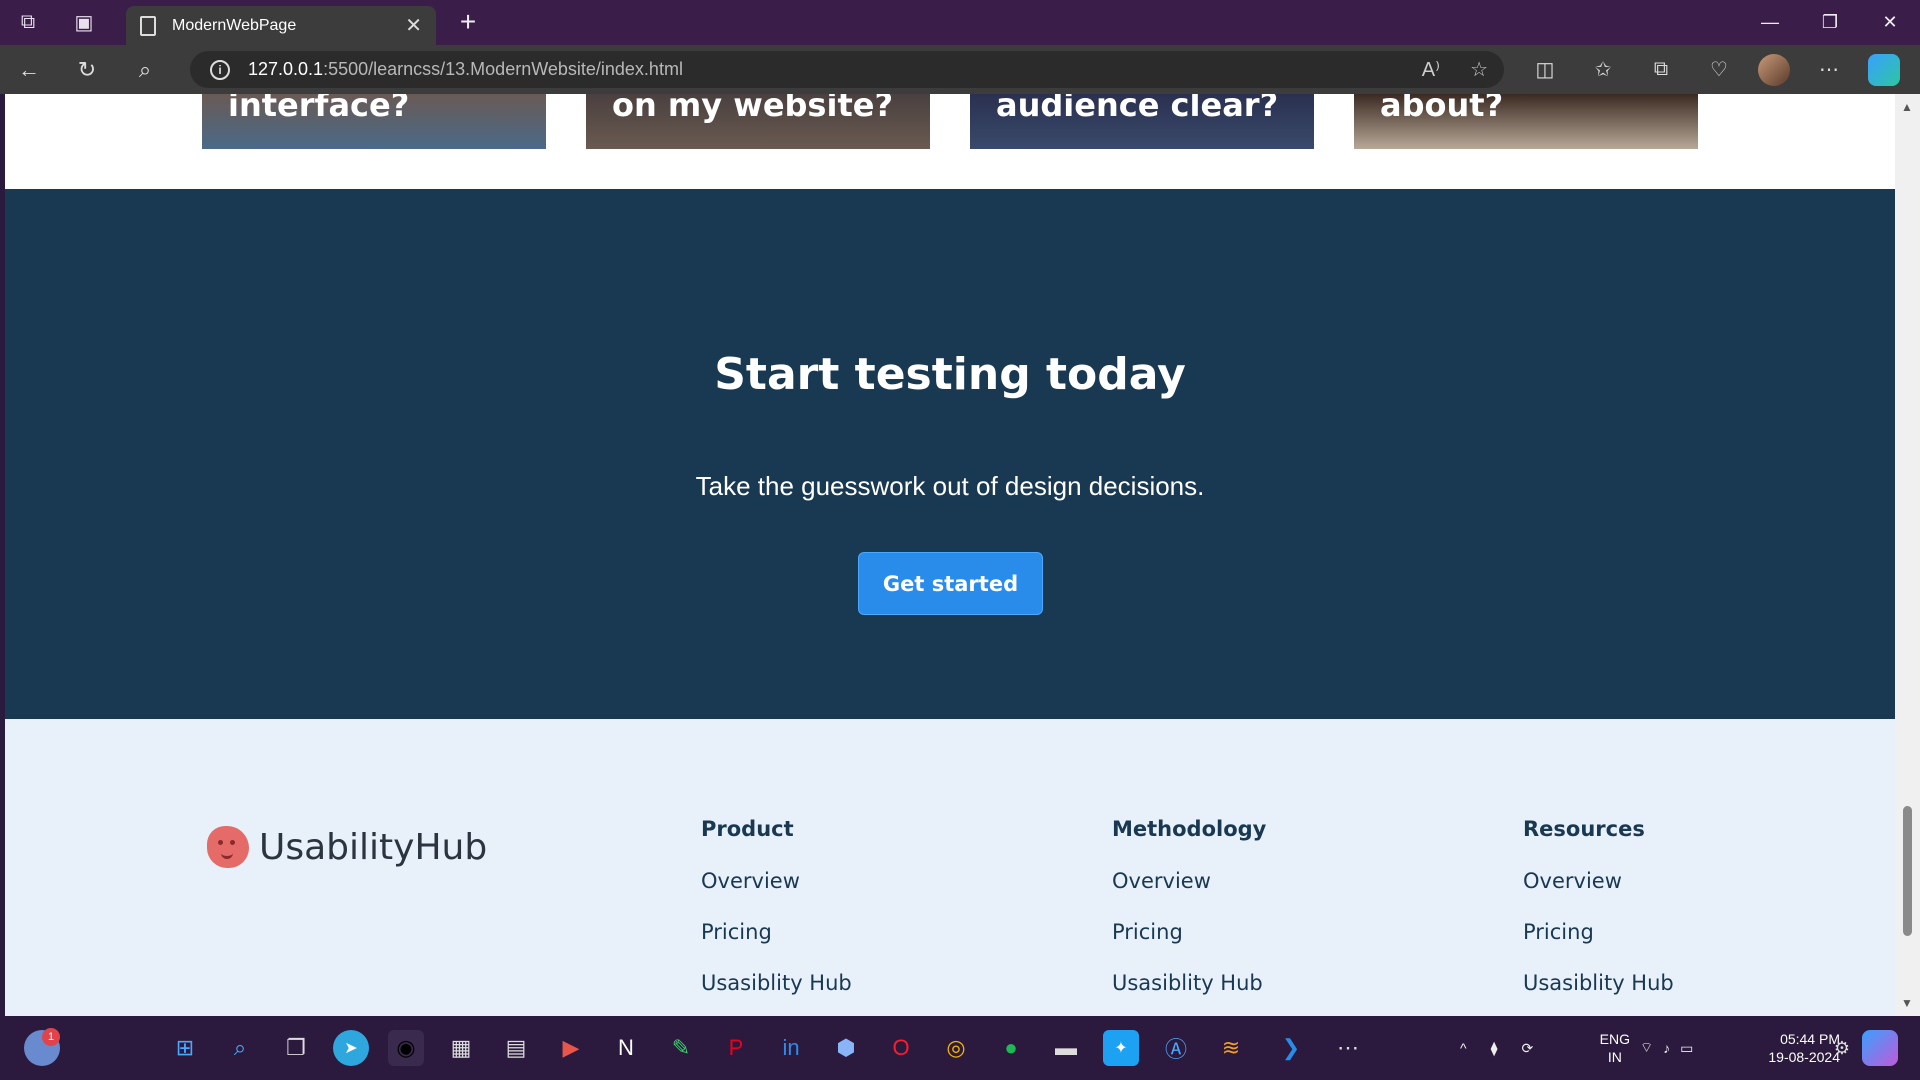 The height and width of the screenshot is (1080, 1920). I want to click on twitter-icon: ✦, so click(1121, 1048).